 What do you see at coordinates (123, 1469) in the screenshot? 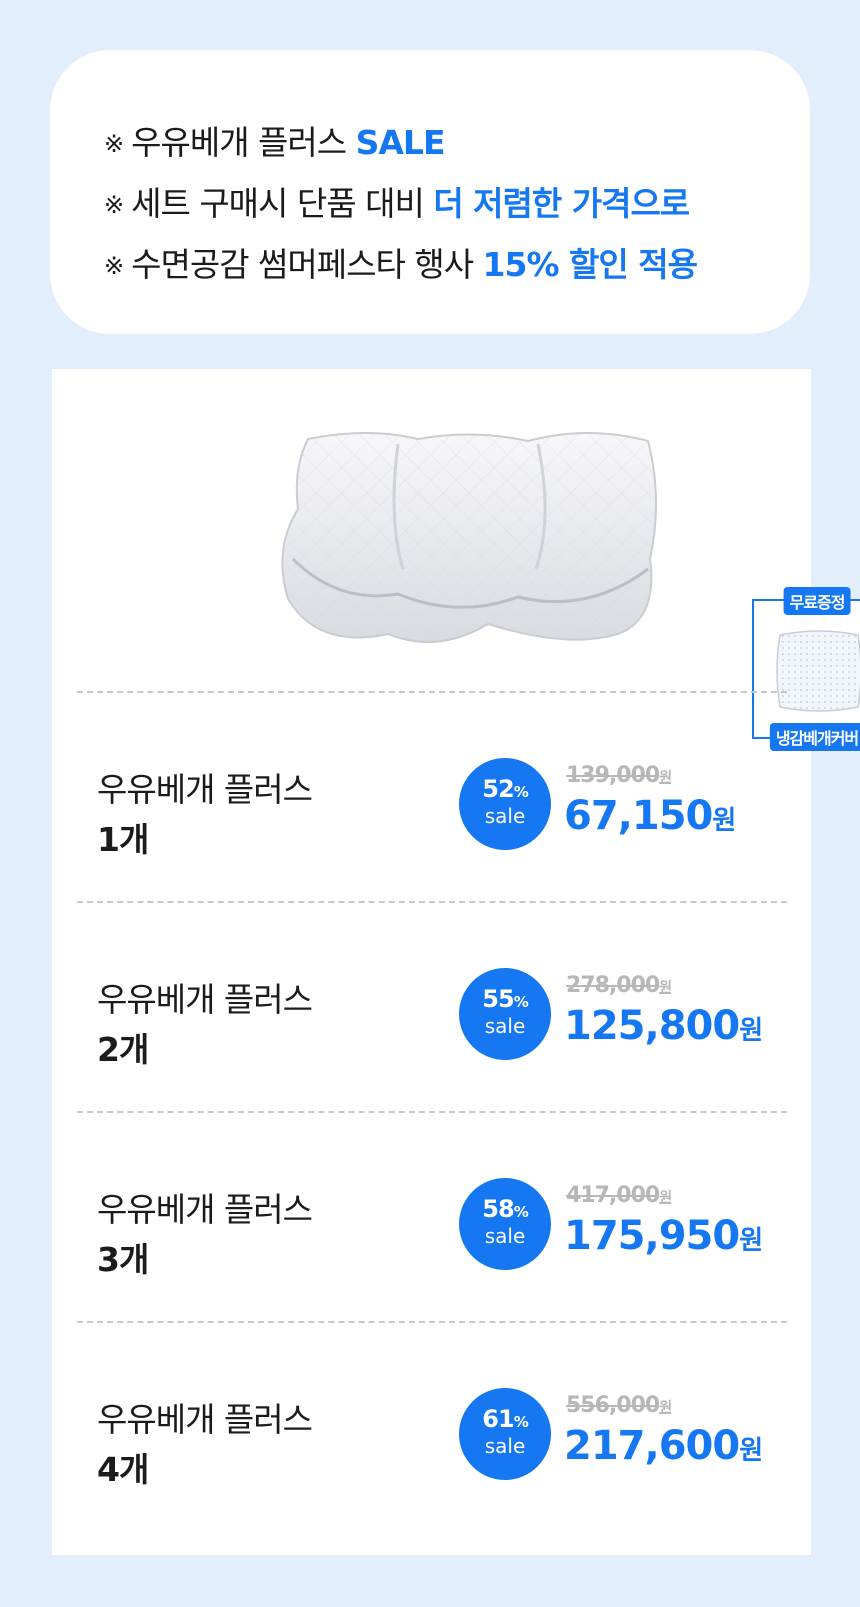
I see `option-quantity: 4개` at bounding box center [123, 1469].